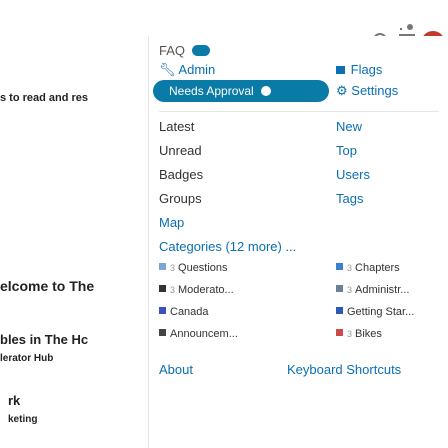  Describe the element at coordinates (299, 111) in the screenshot. I see `divider` at that location.